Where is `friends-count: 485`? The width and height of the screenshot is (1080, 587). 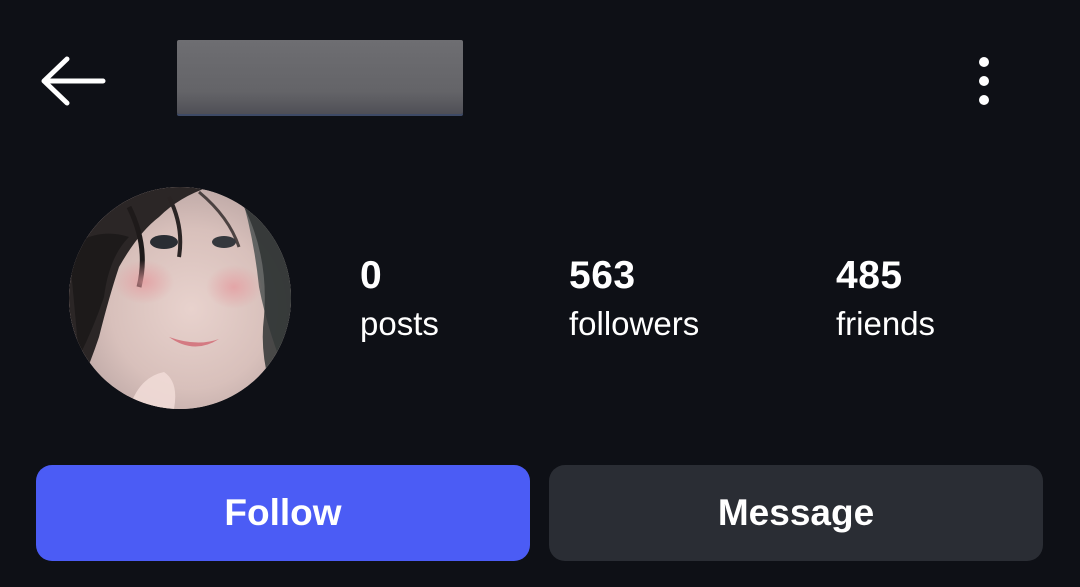
friends-count: 485 is located at coordinates (869, 275).